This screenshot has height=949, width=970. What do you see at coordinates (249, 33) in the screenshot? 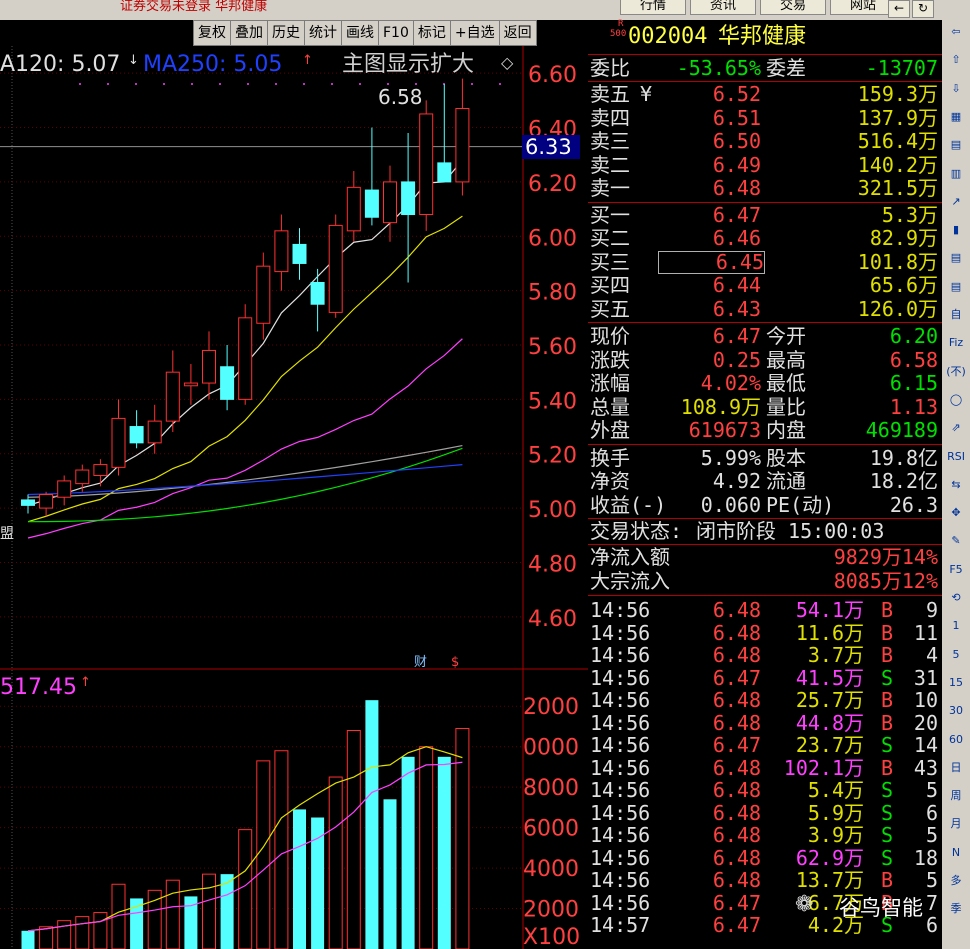
I see `overlay-button: 叠加` at bounding box center [249, 33].